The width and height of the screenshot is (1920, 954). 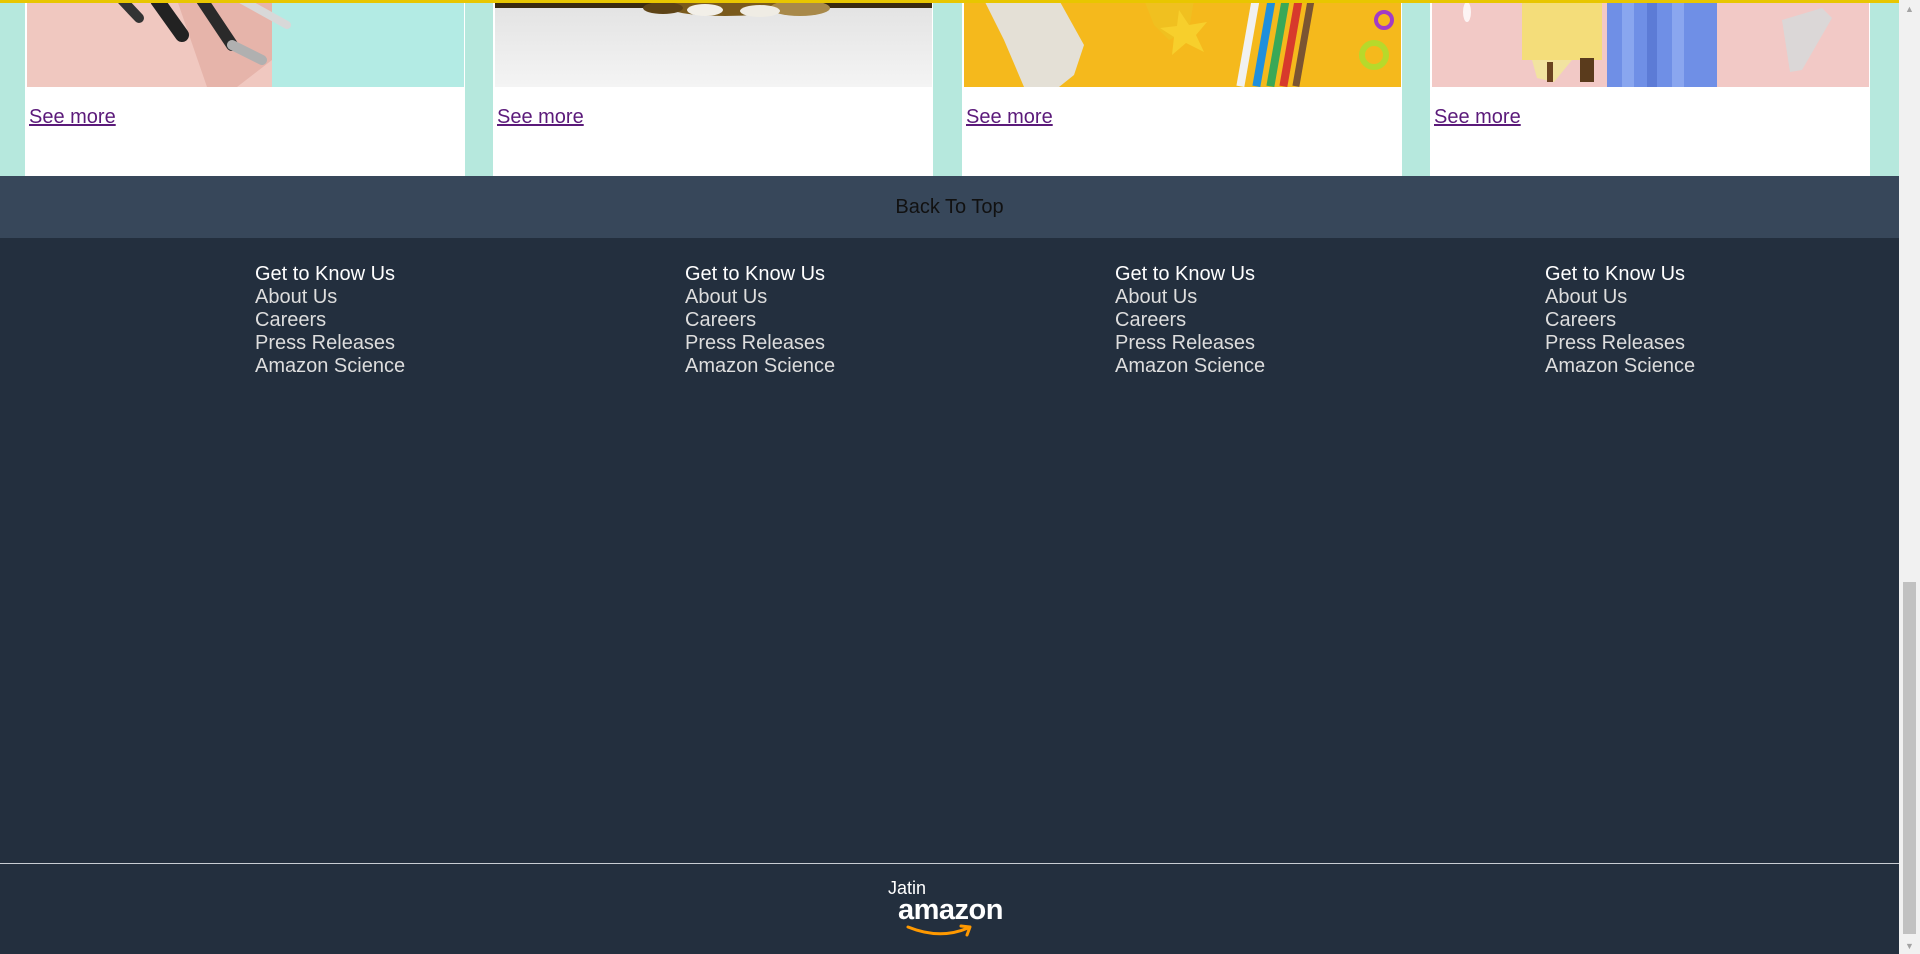 I want to click on card-image-makeup, so click(x=245, y=43).